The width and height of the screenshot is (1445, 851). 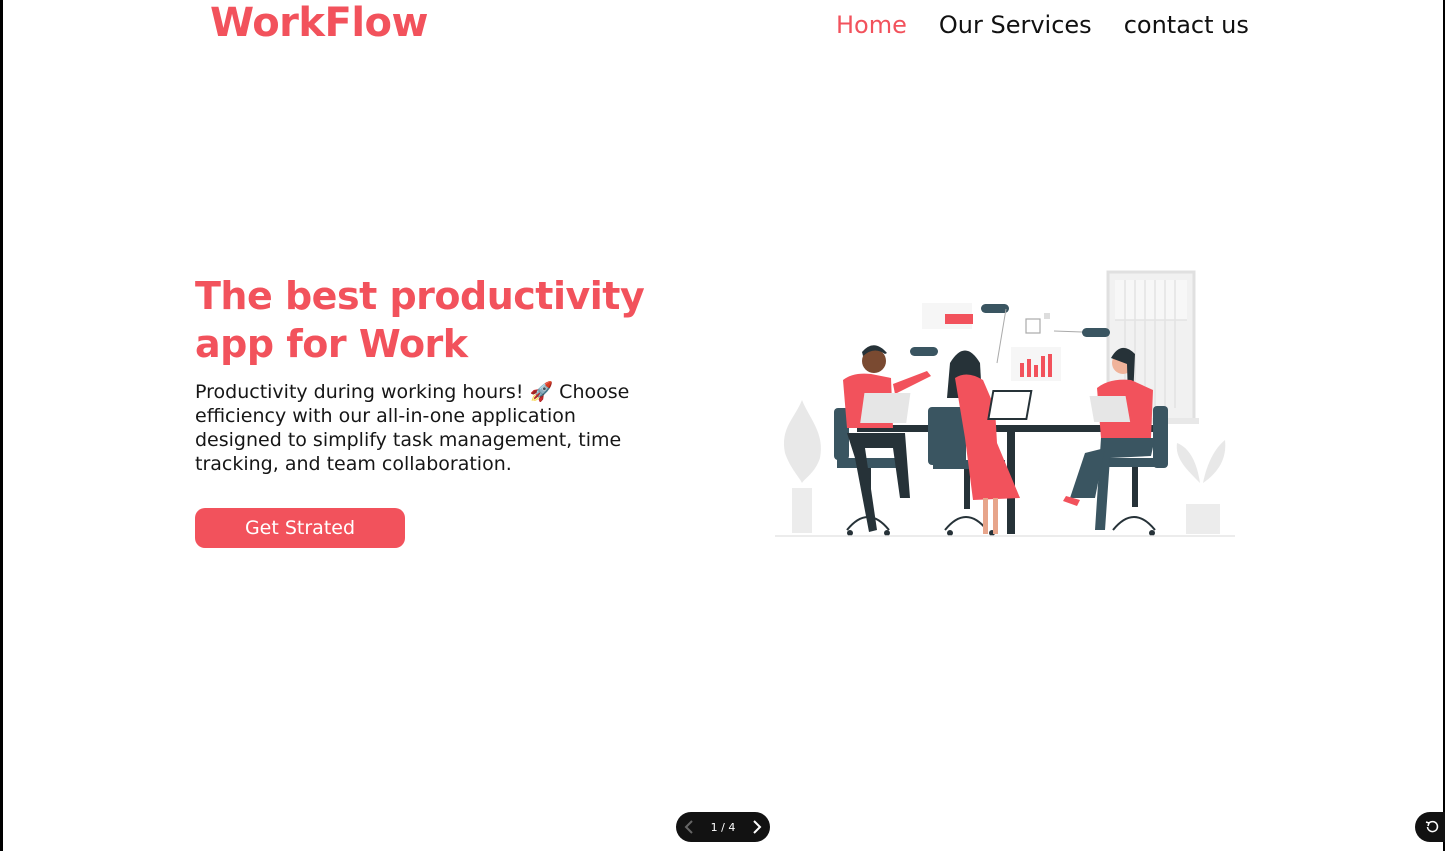 I want to click on window-edge-left, so click(x=1, y=425).